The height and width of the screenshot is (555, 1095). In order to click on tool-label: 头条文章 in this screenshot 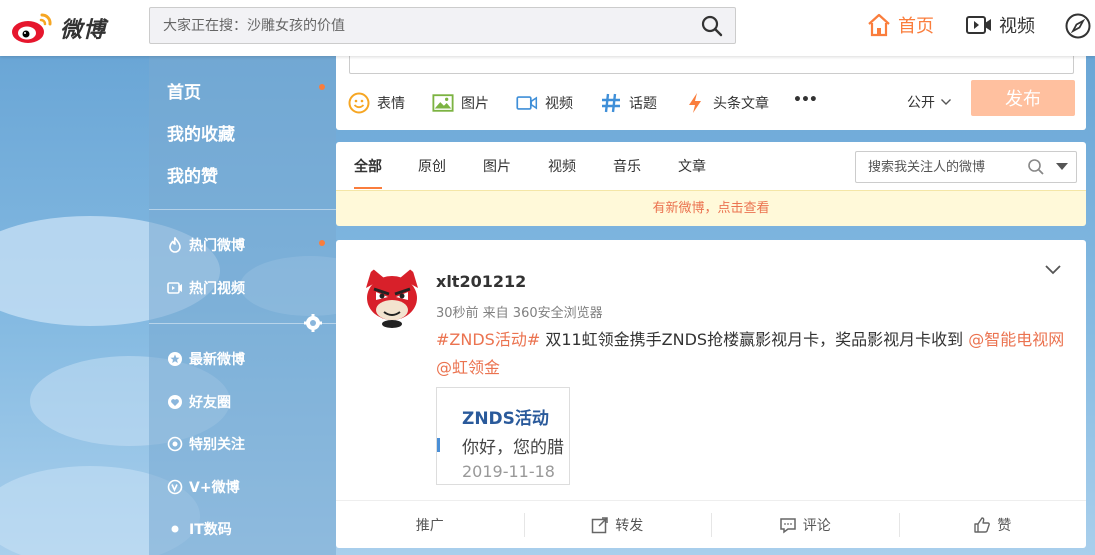, I will do `click(741, 104)`.